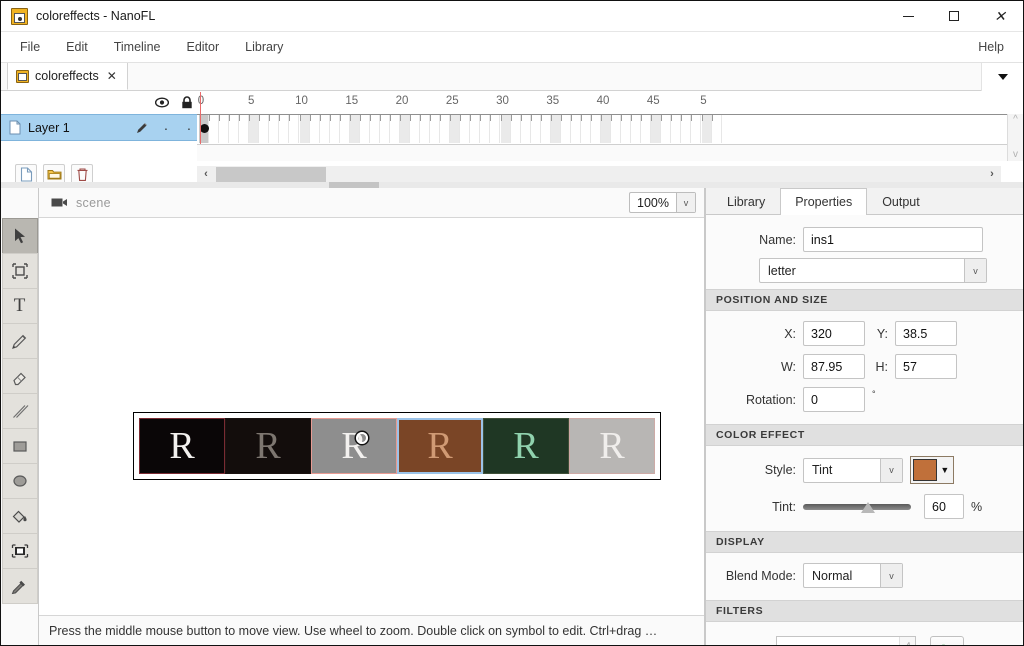  I want to click on scrollbar-thumb, so click(271, 174).